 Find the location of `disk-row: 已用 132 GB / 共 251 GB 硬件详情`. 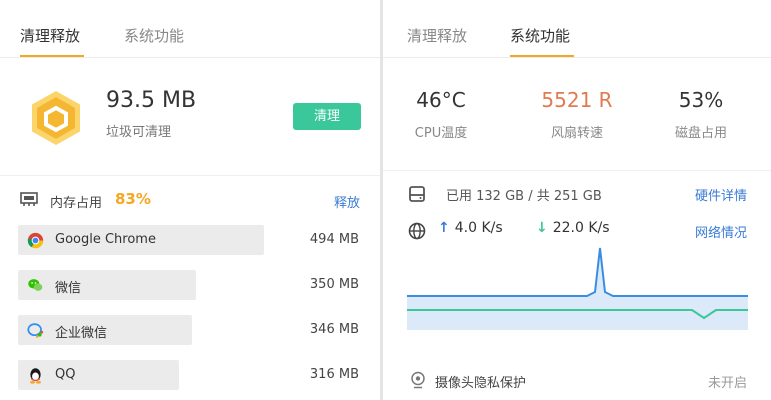

disk-row: 已用 132 GB / 共 251 GB 硬件详情 is located at coordinates (577, 194).